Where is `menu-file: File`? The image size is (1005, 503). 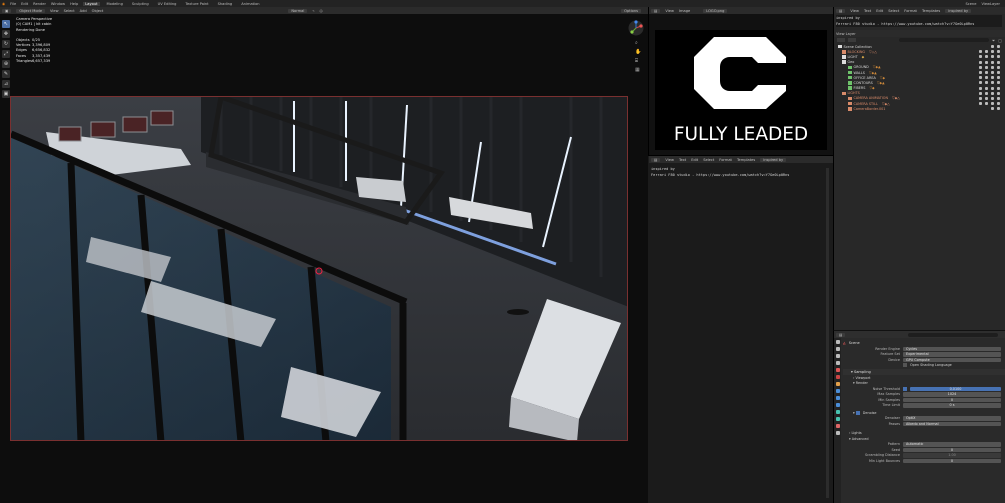 menu-file: File is located at coordinates (13, 4).